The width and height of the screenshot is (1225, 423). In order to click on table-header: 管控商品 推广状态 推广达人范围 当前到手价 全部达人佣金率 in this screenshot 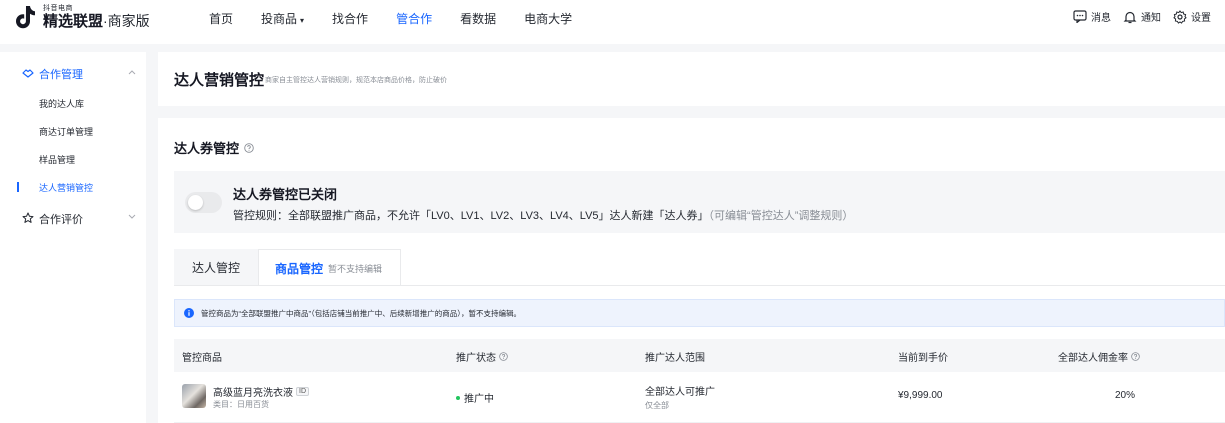, I will do `click(699, 355)`.